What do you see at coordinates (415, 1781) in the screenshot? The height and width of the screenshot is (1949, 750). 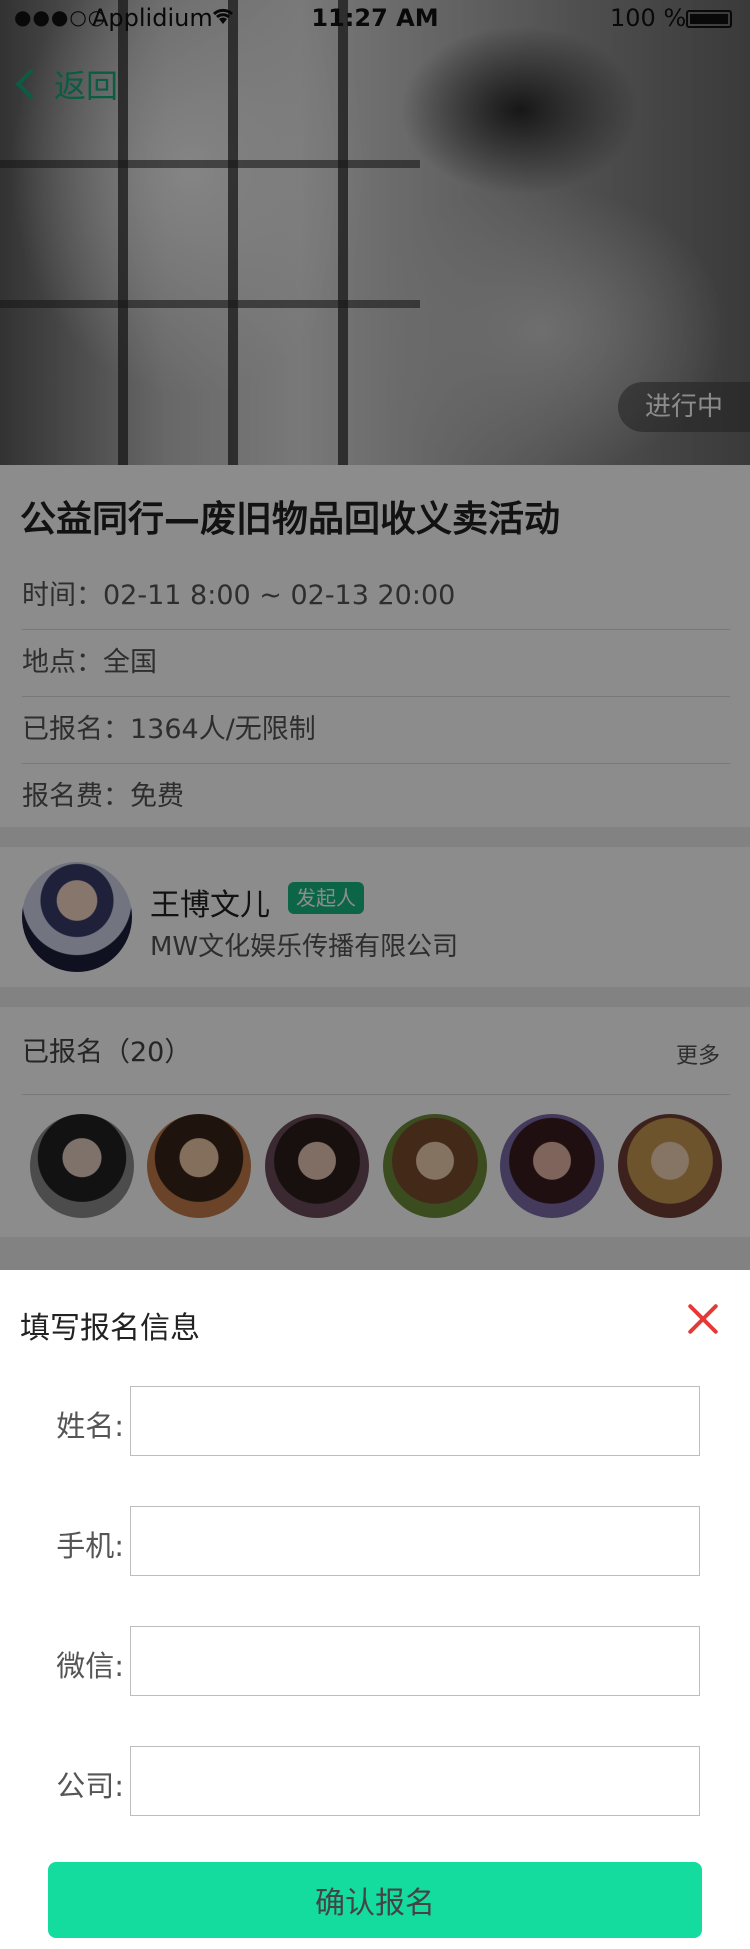 I see `company-input` at bounding box center [415, 1781].